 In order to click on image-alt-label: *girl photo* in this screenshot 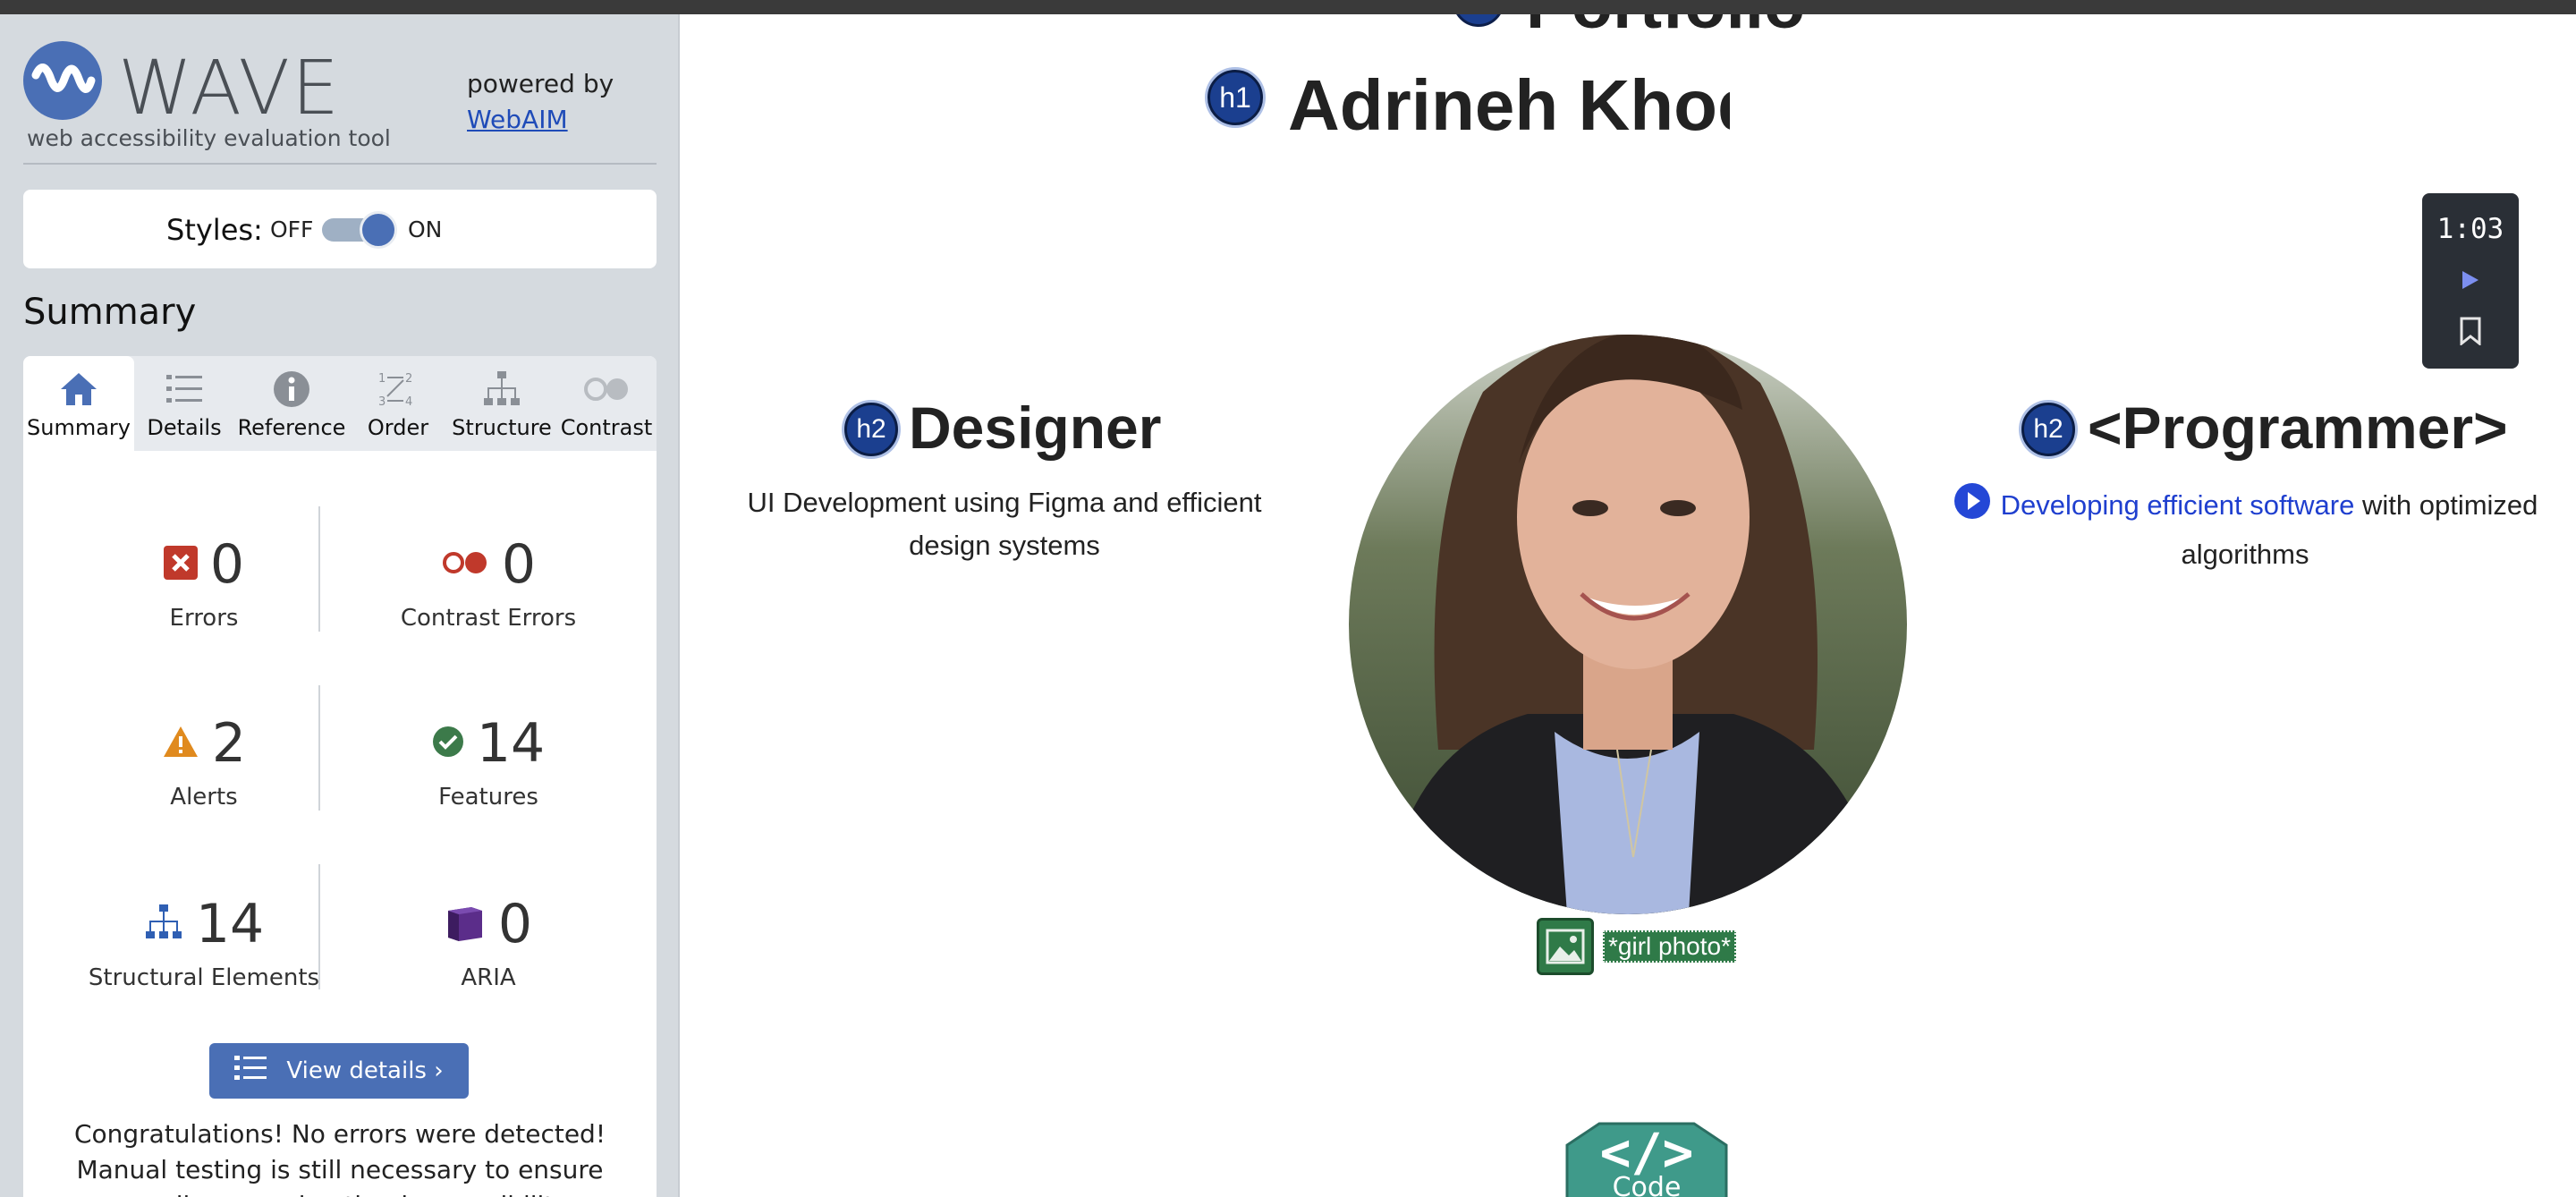, I will do `click(1636, 947)`.